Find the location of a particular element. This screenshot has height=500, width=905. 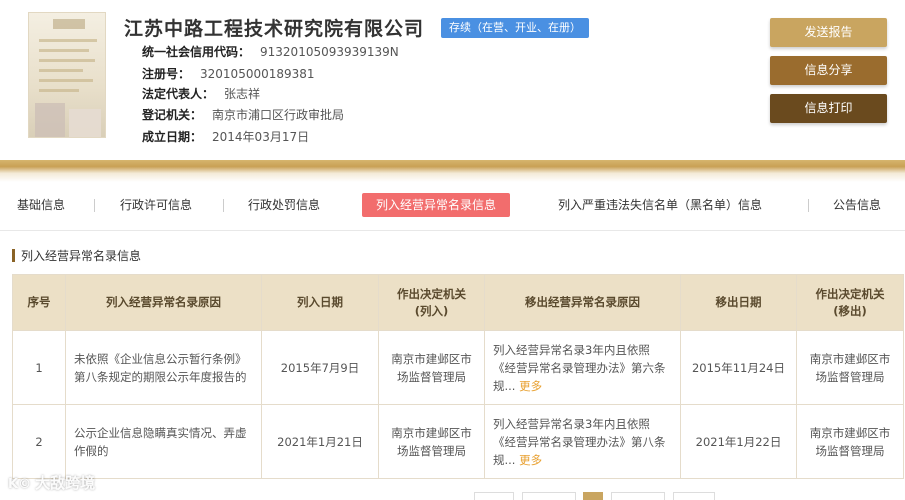

info-value: 张志祥 is located at coordinates (242, 94).